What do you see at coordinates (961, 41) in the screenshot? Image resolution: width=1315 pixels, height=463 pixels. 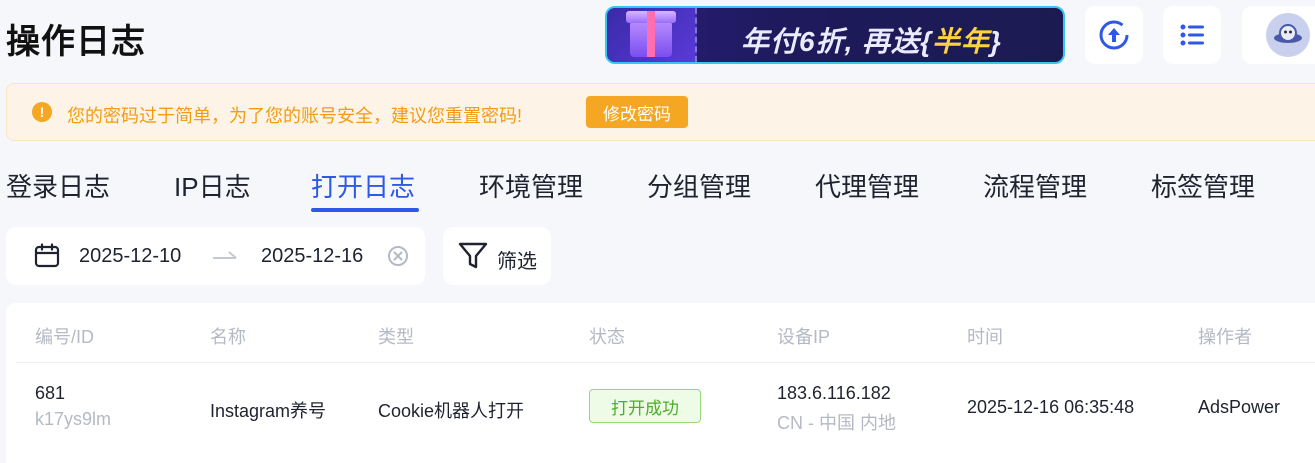 I see `promo-highlight: 半年` at bounding box center [961, 41].